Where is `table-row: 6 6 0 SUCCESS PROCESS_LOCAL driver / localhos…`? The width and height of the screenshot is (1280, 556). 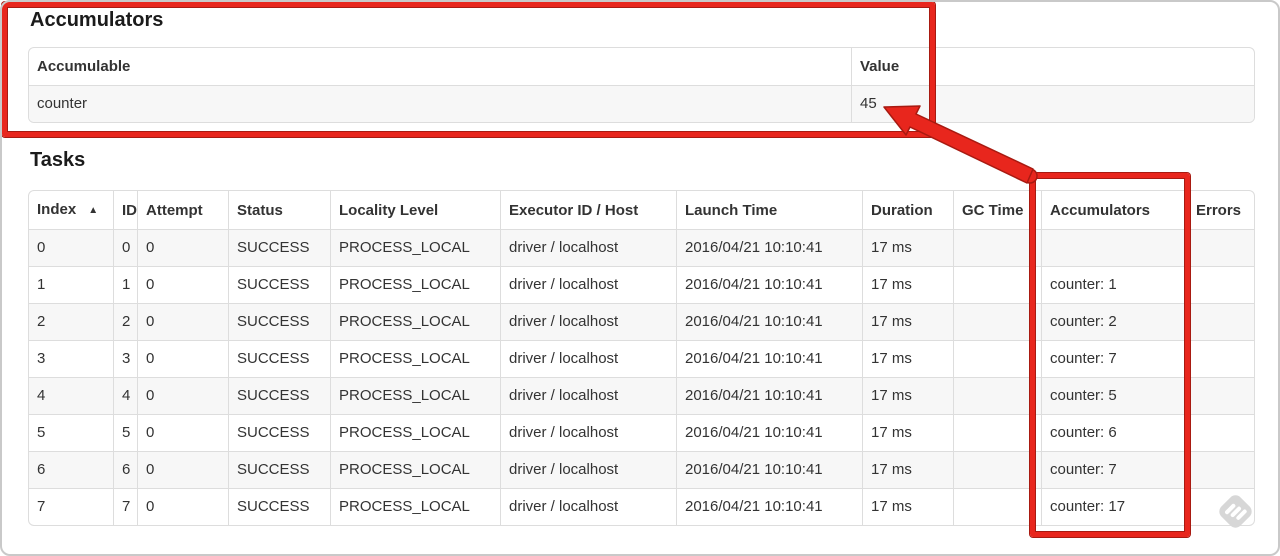 table-row: 6 6 0 SUCCESS PROCESS_LOCAL driver / localhos… is located at coordinates (641, 470).